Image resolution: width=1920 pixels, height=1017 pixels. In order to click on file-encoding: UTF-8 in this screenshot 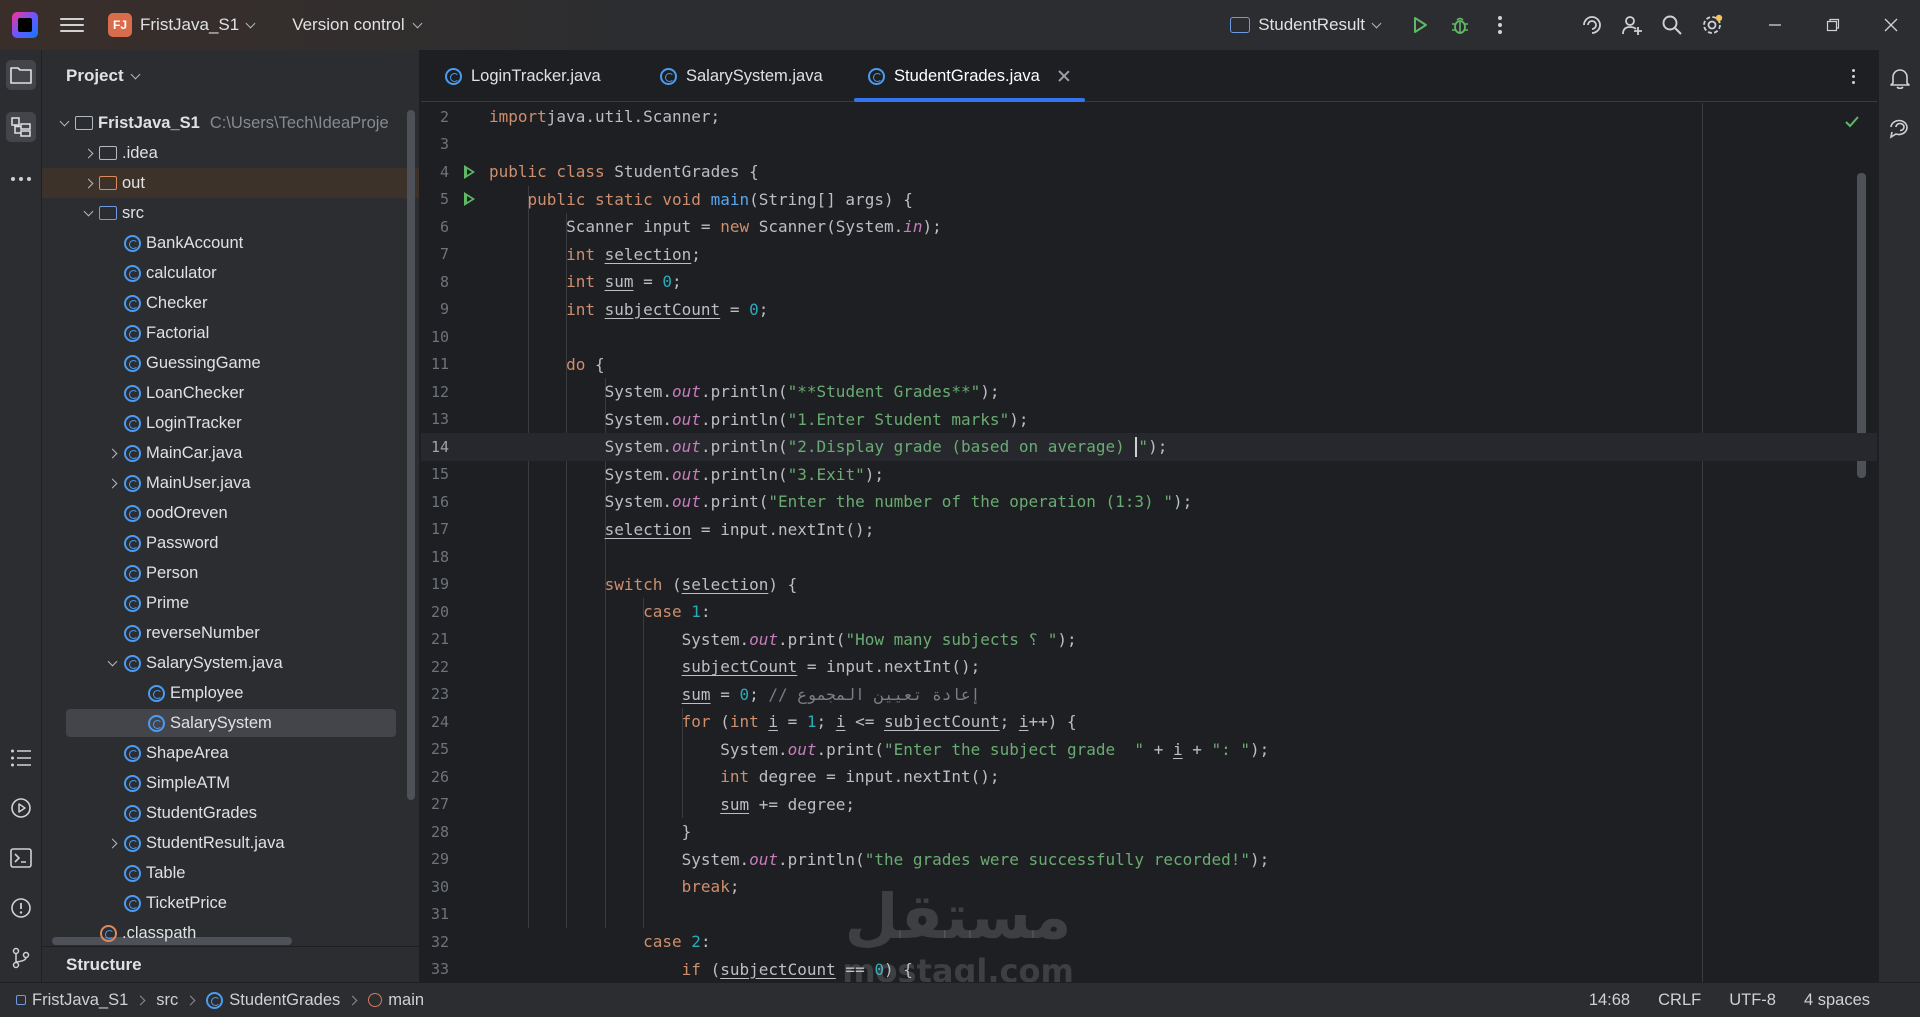, I will do `click(1752, 1000)`.